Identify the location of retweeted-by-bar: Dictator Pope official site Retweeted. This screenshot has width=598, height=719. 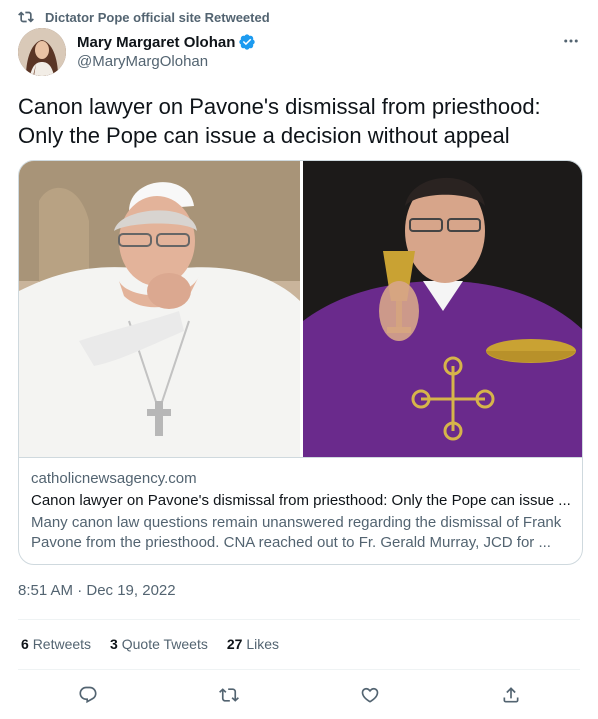
(144, 17).